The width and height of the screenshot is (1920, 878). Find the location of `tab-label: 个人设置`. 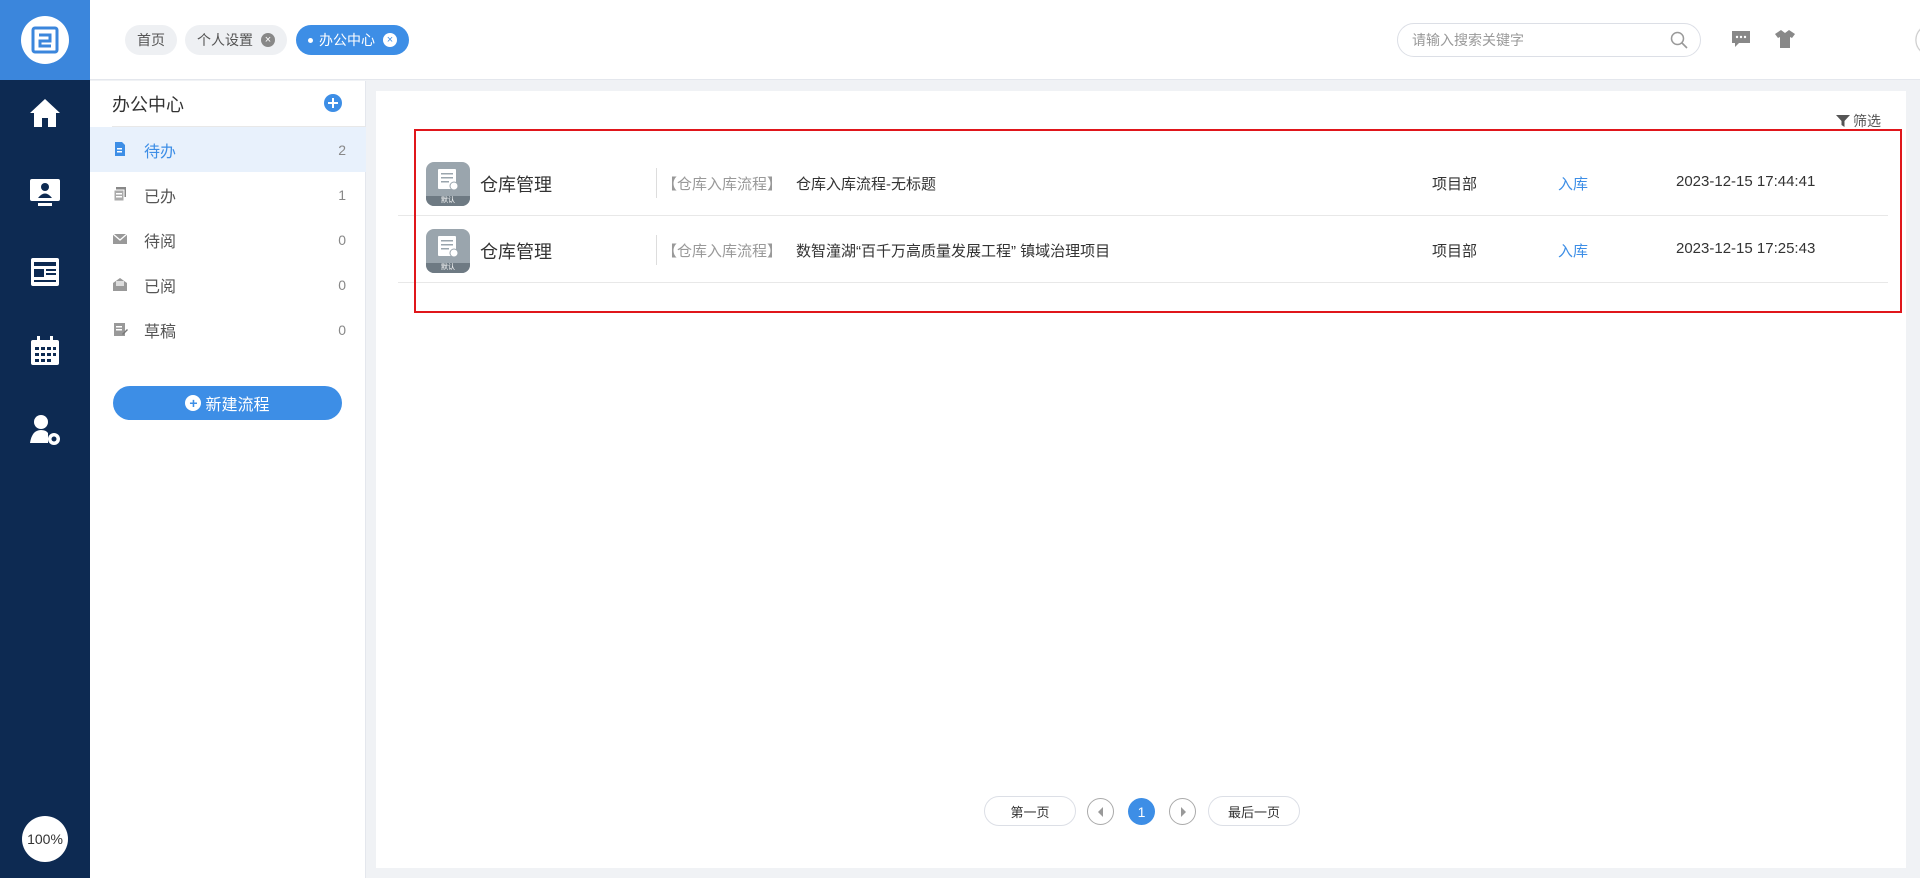

tab-label: 个人设置 is located at coordinates (225, 40).